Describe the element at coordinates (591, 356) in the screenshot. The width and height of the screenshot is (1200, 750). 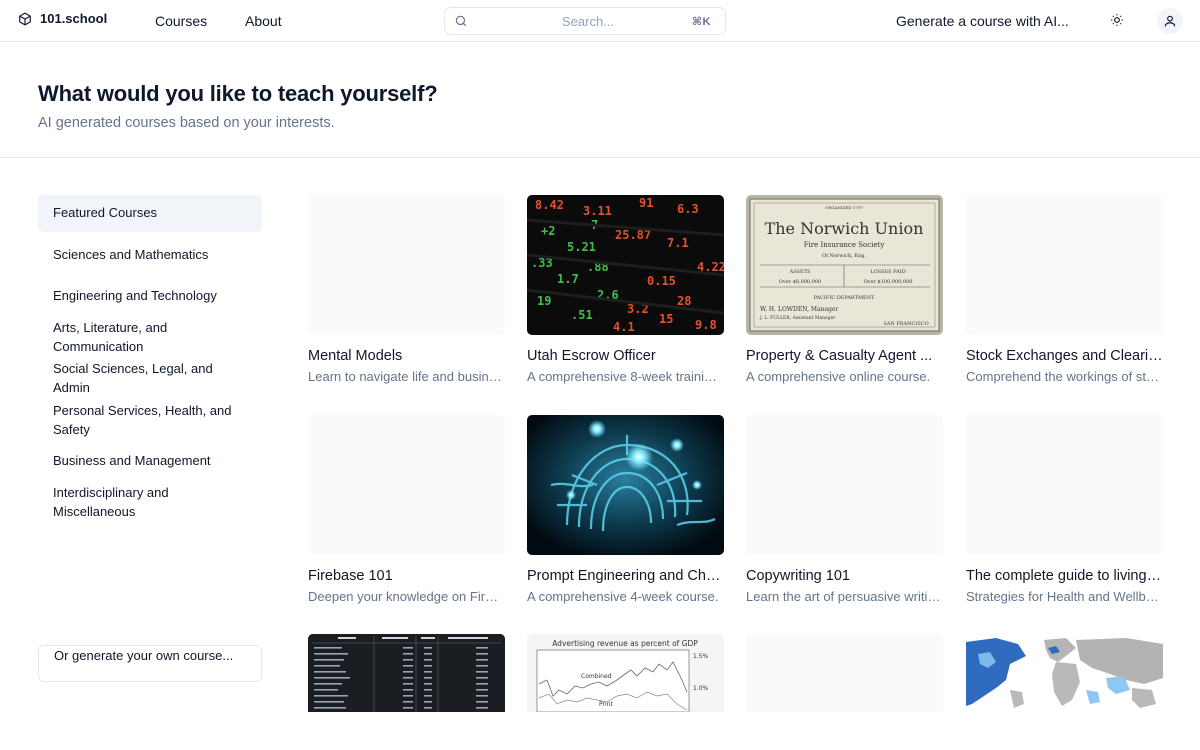
I see `course-title: Utah Escrow Officer` at that location.